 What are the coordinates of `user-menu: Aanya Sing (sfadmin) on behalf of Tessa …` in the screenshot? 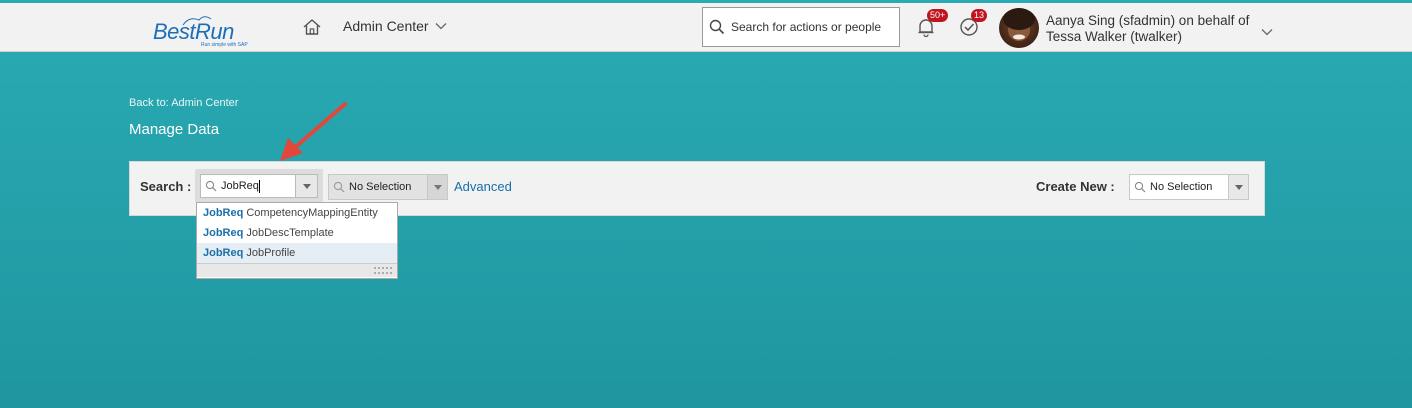 It's located at (1147, 29).